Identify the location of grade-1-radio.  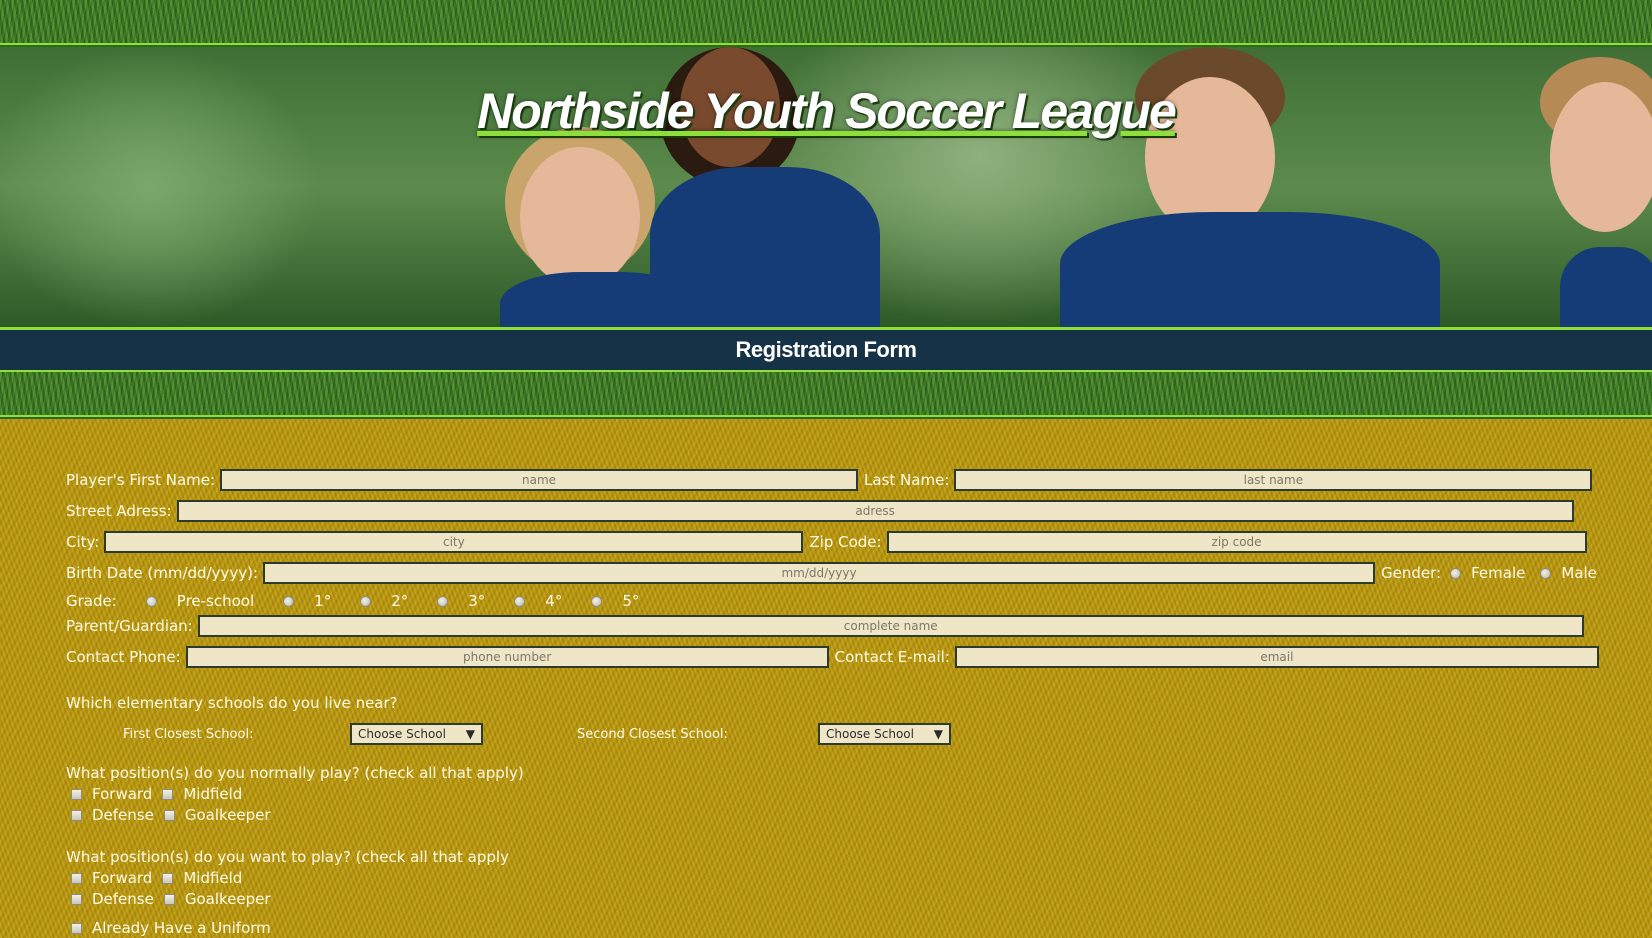
(289, 601).